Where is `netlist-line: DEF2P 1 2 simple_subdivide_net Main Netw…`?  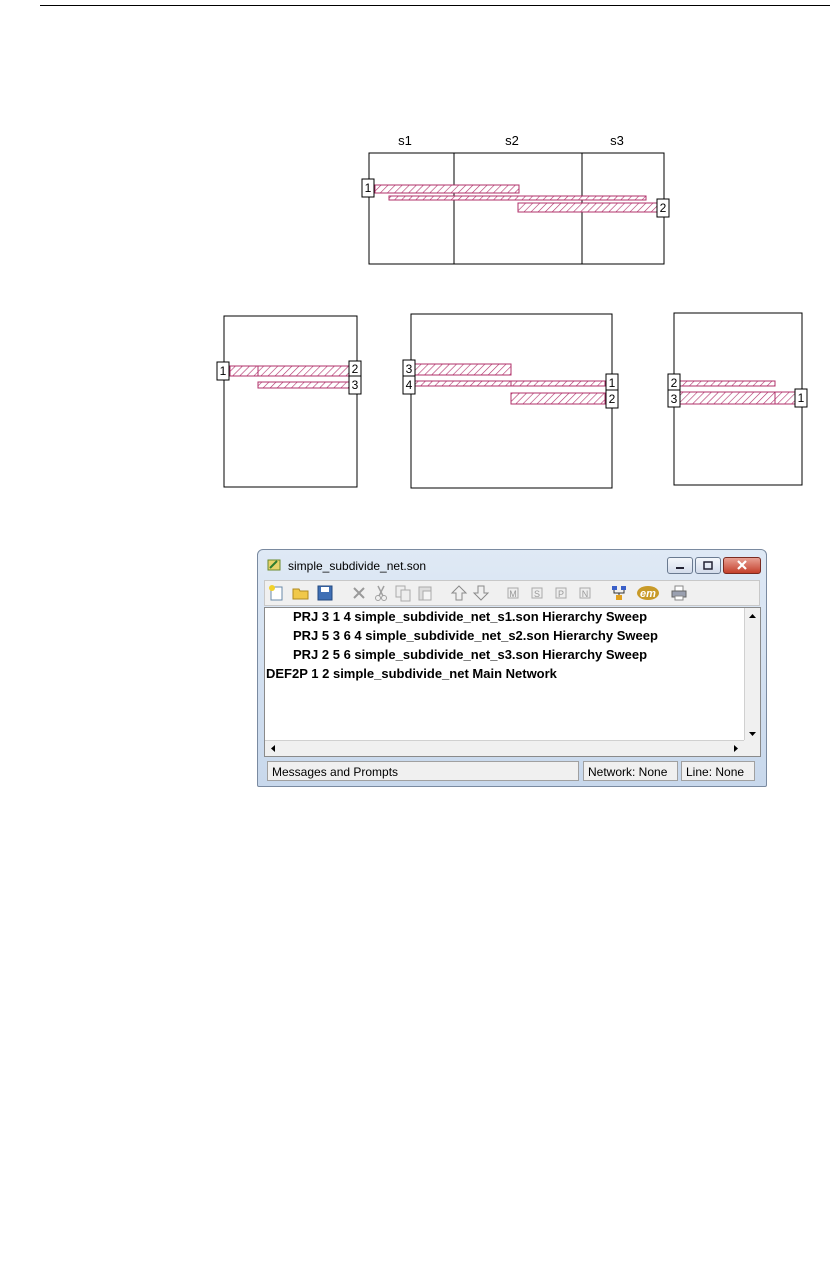 netlist-line: DEF2P 1 2 simple_subdivide_net Main Netw… is located at coordinates (411, 673).